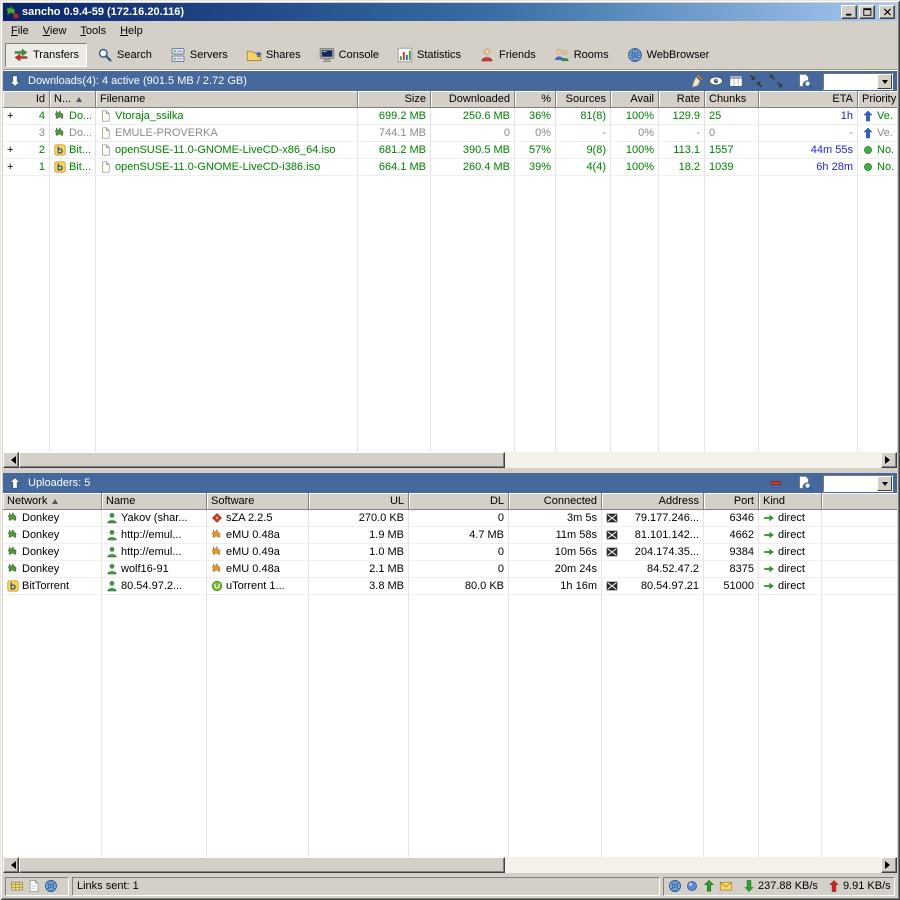 The height and width of the screenshot is (900, 900). What do you see at coordinates (858, 81) in the screenshot?
I see `downloads-filter-combobox` at bounding box center [858, 81].